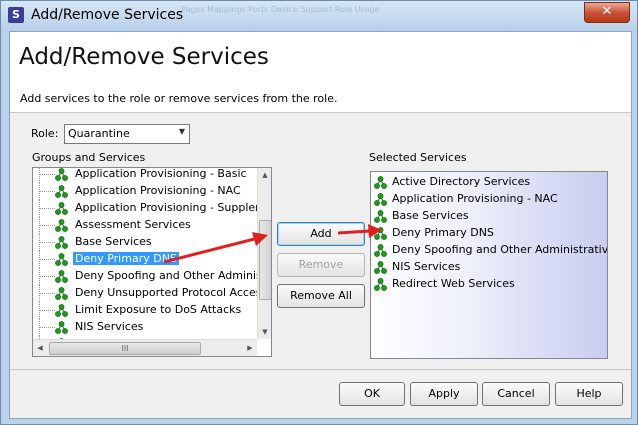  Describe the element at coordinates (320, 369) in the screenshot. I see `footer-divider` at that location.